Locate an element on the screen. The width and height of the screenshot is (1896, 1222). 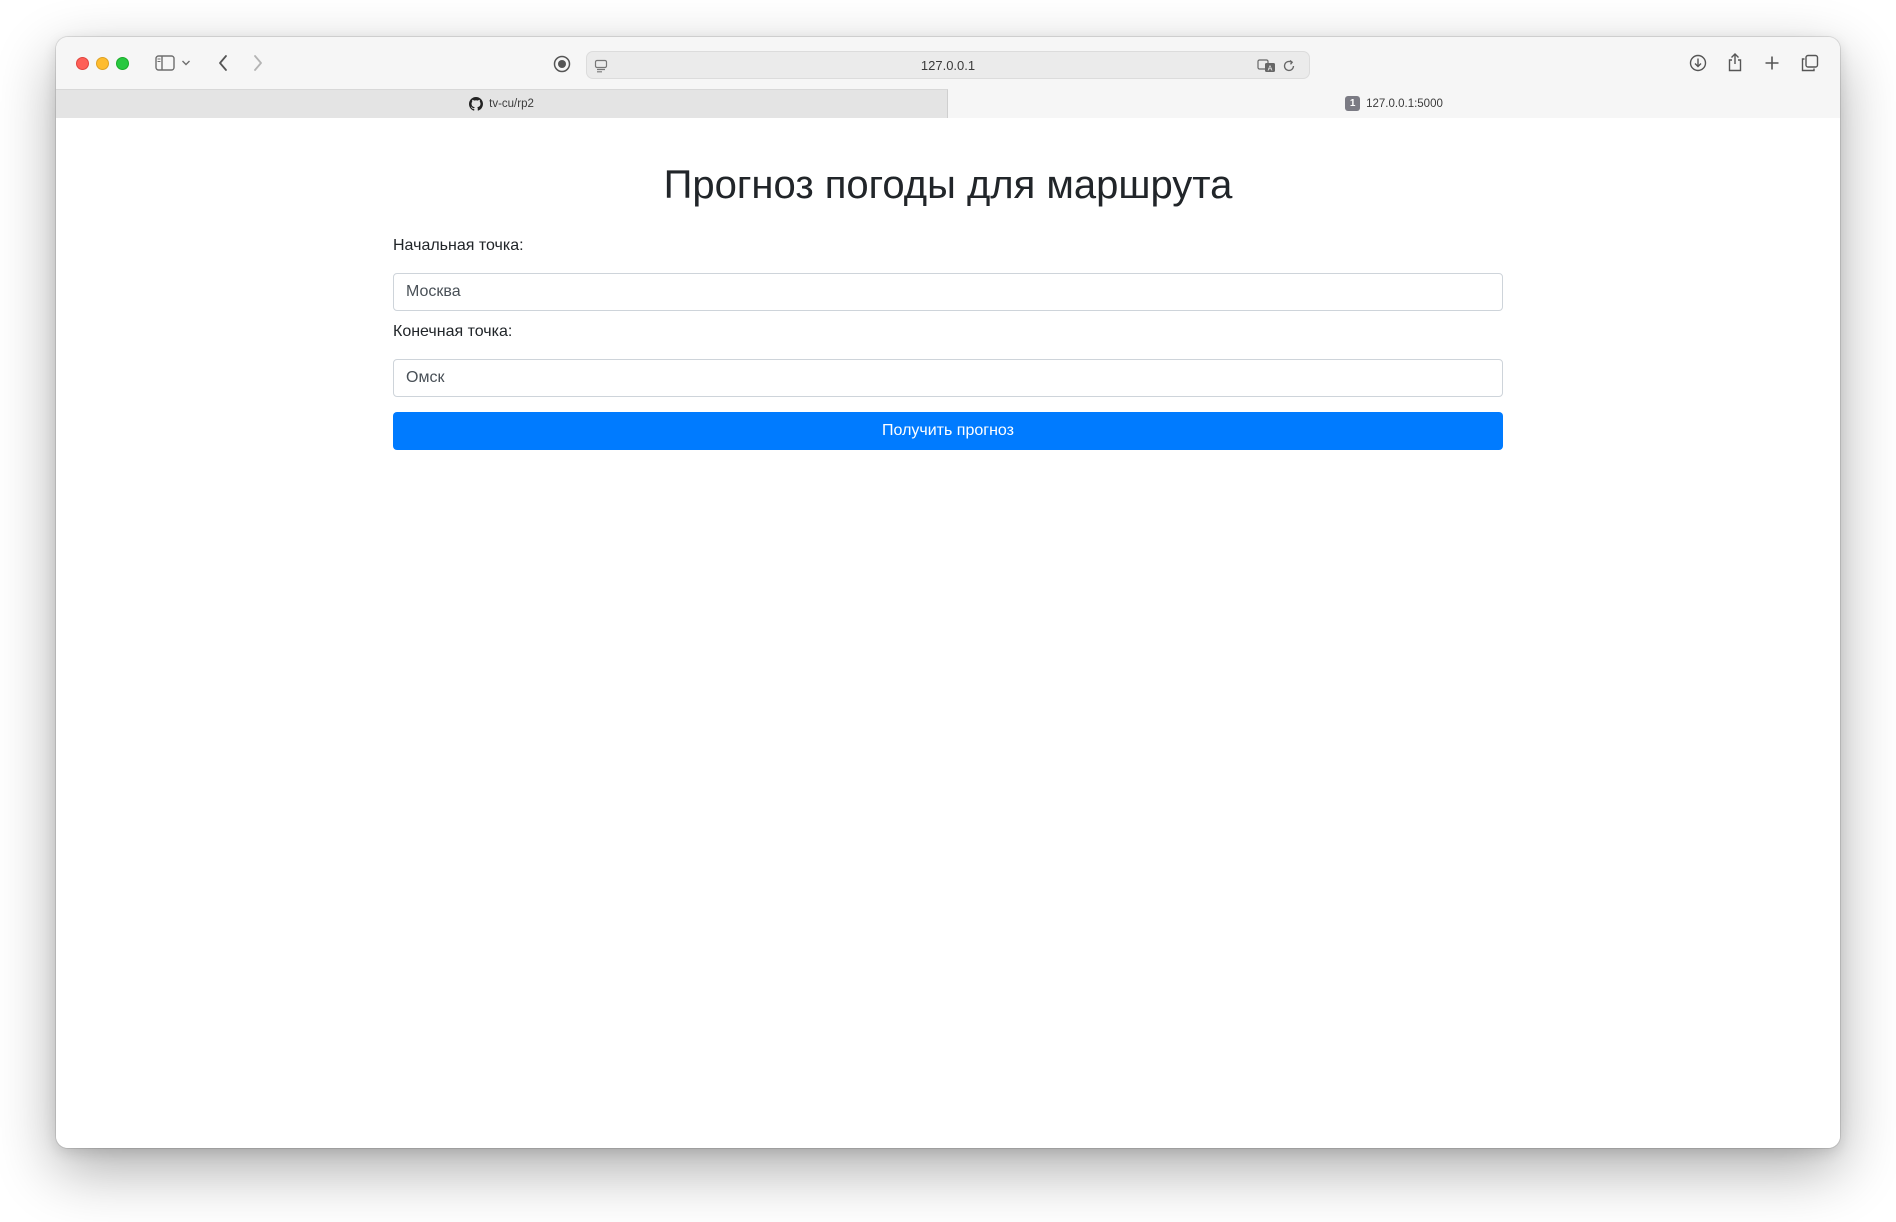
end-point-input is located at coordinates (948, 378).